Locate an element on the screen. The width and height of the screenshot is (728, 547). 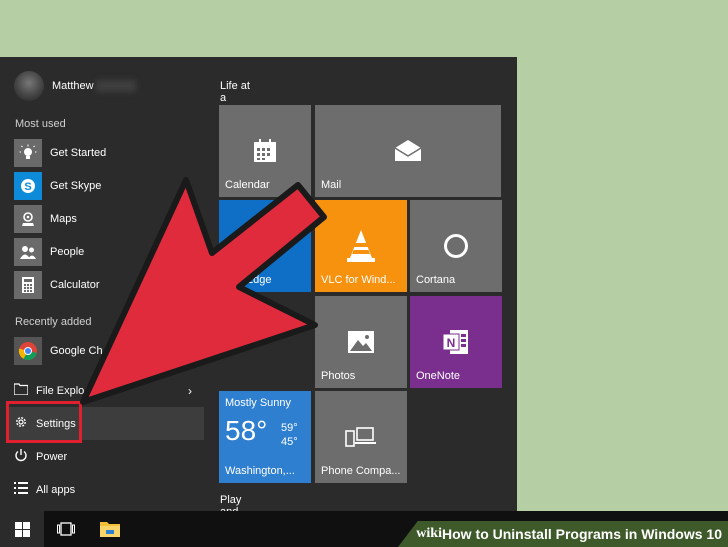
tile-photos: Photos is located at coordinates (361, 342).